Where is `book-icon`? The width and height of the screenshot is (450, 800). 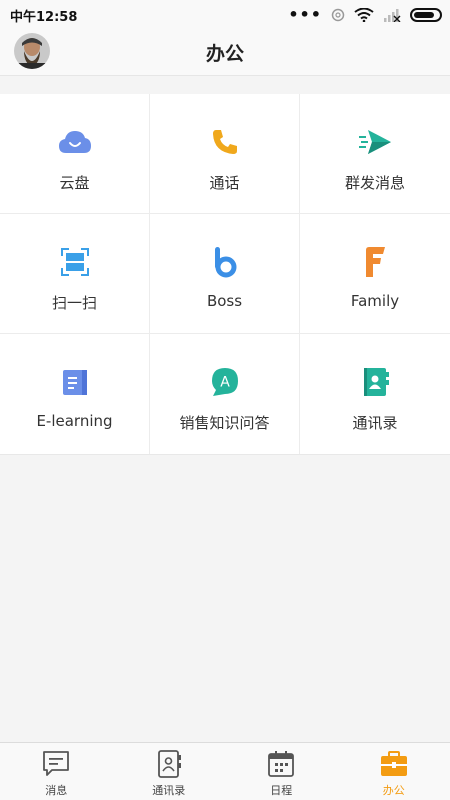 book-icon is located at coordinates (75, 382).